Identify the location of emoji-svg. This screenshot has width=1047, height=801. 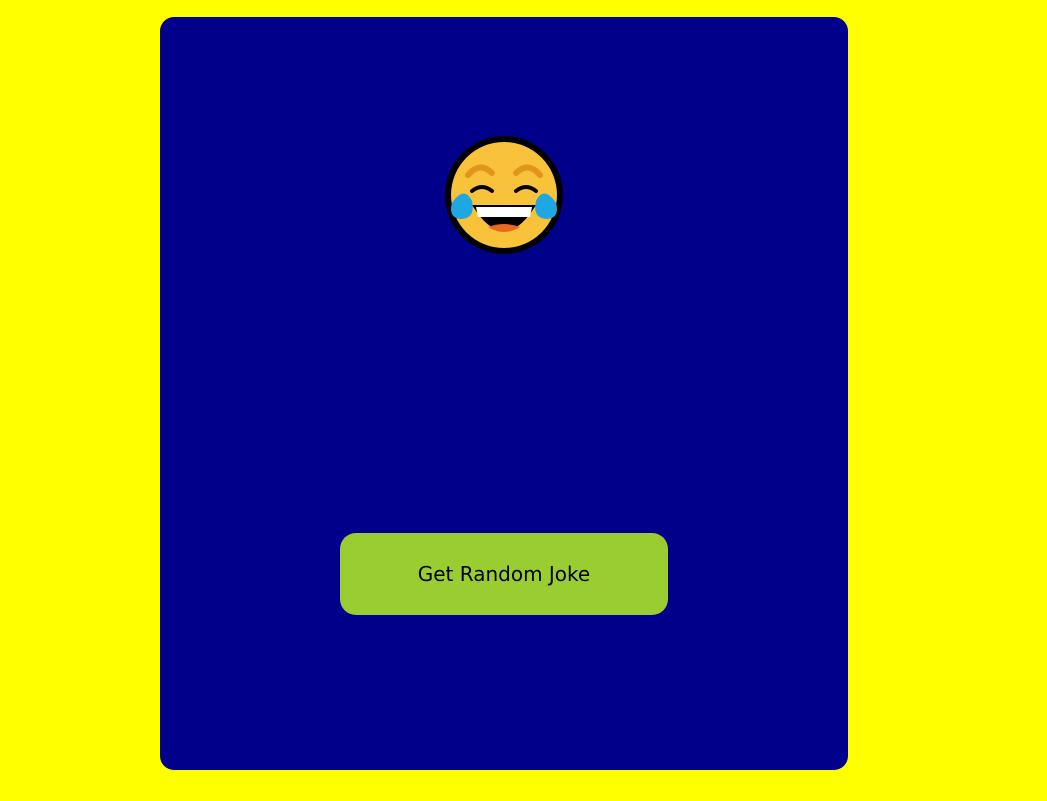
(504, 195).